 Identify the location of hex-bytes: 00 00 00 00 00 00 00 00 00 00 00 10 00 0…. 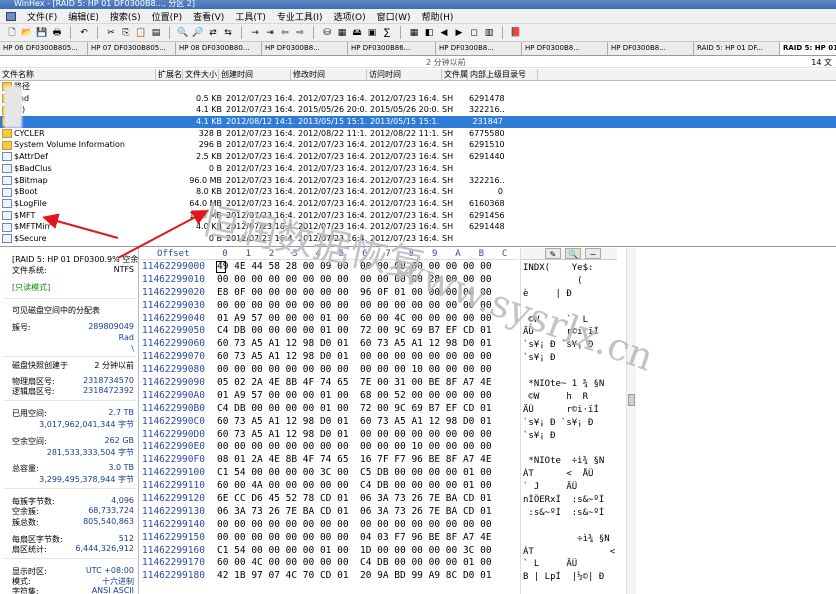
(354, 370).